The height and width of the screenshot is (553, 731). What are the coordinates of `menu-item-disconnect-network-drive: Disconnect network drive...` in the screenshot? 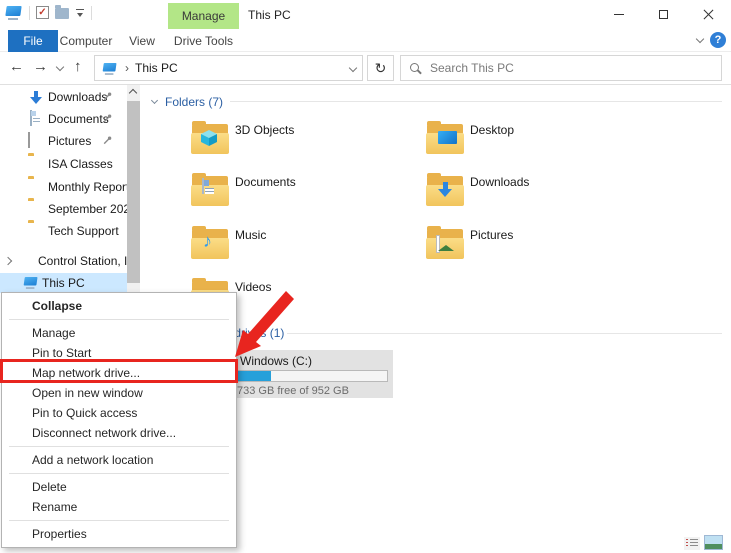 It's located at (119, 433).